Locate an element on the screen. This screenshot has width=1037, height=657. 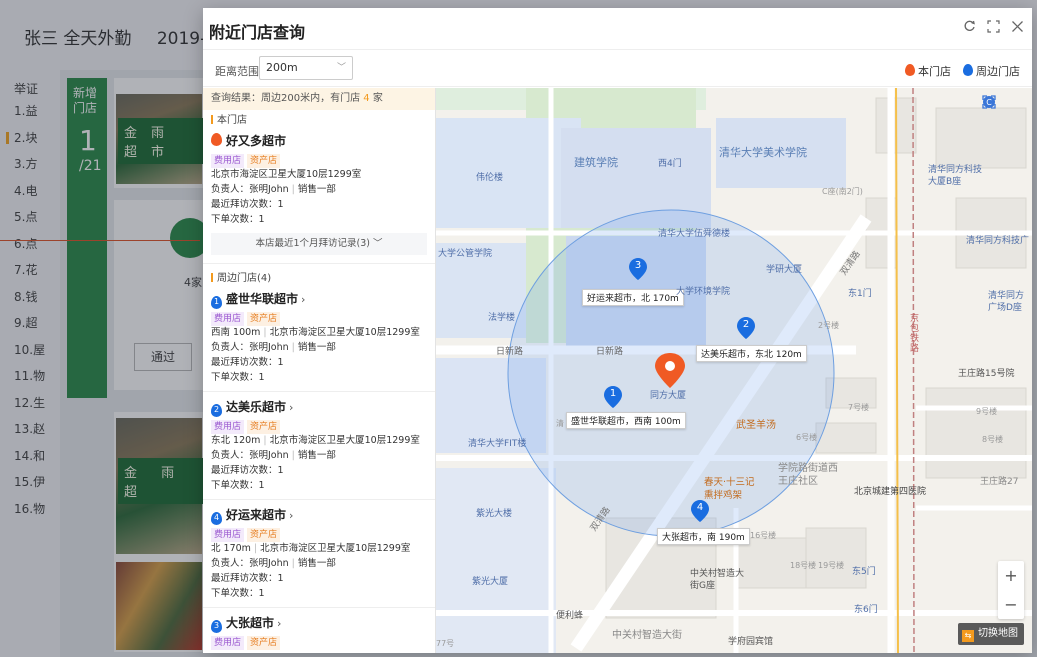
map-label: 清华大学美术学院 is located at coordinates (763, 152).